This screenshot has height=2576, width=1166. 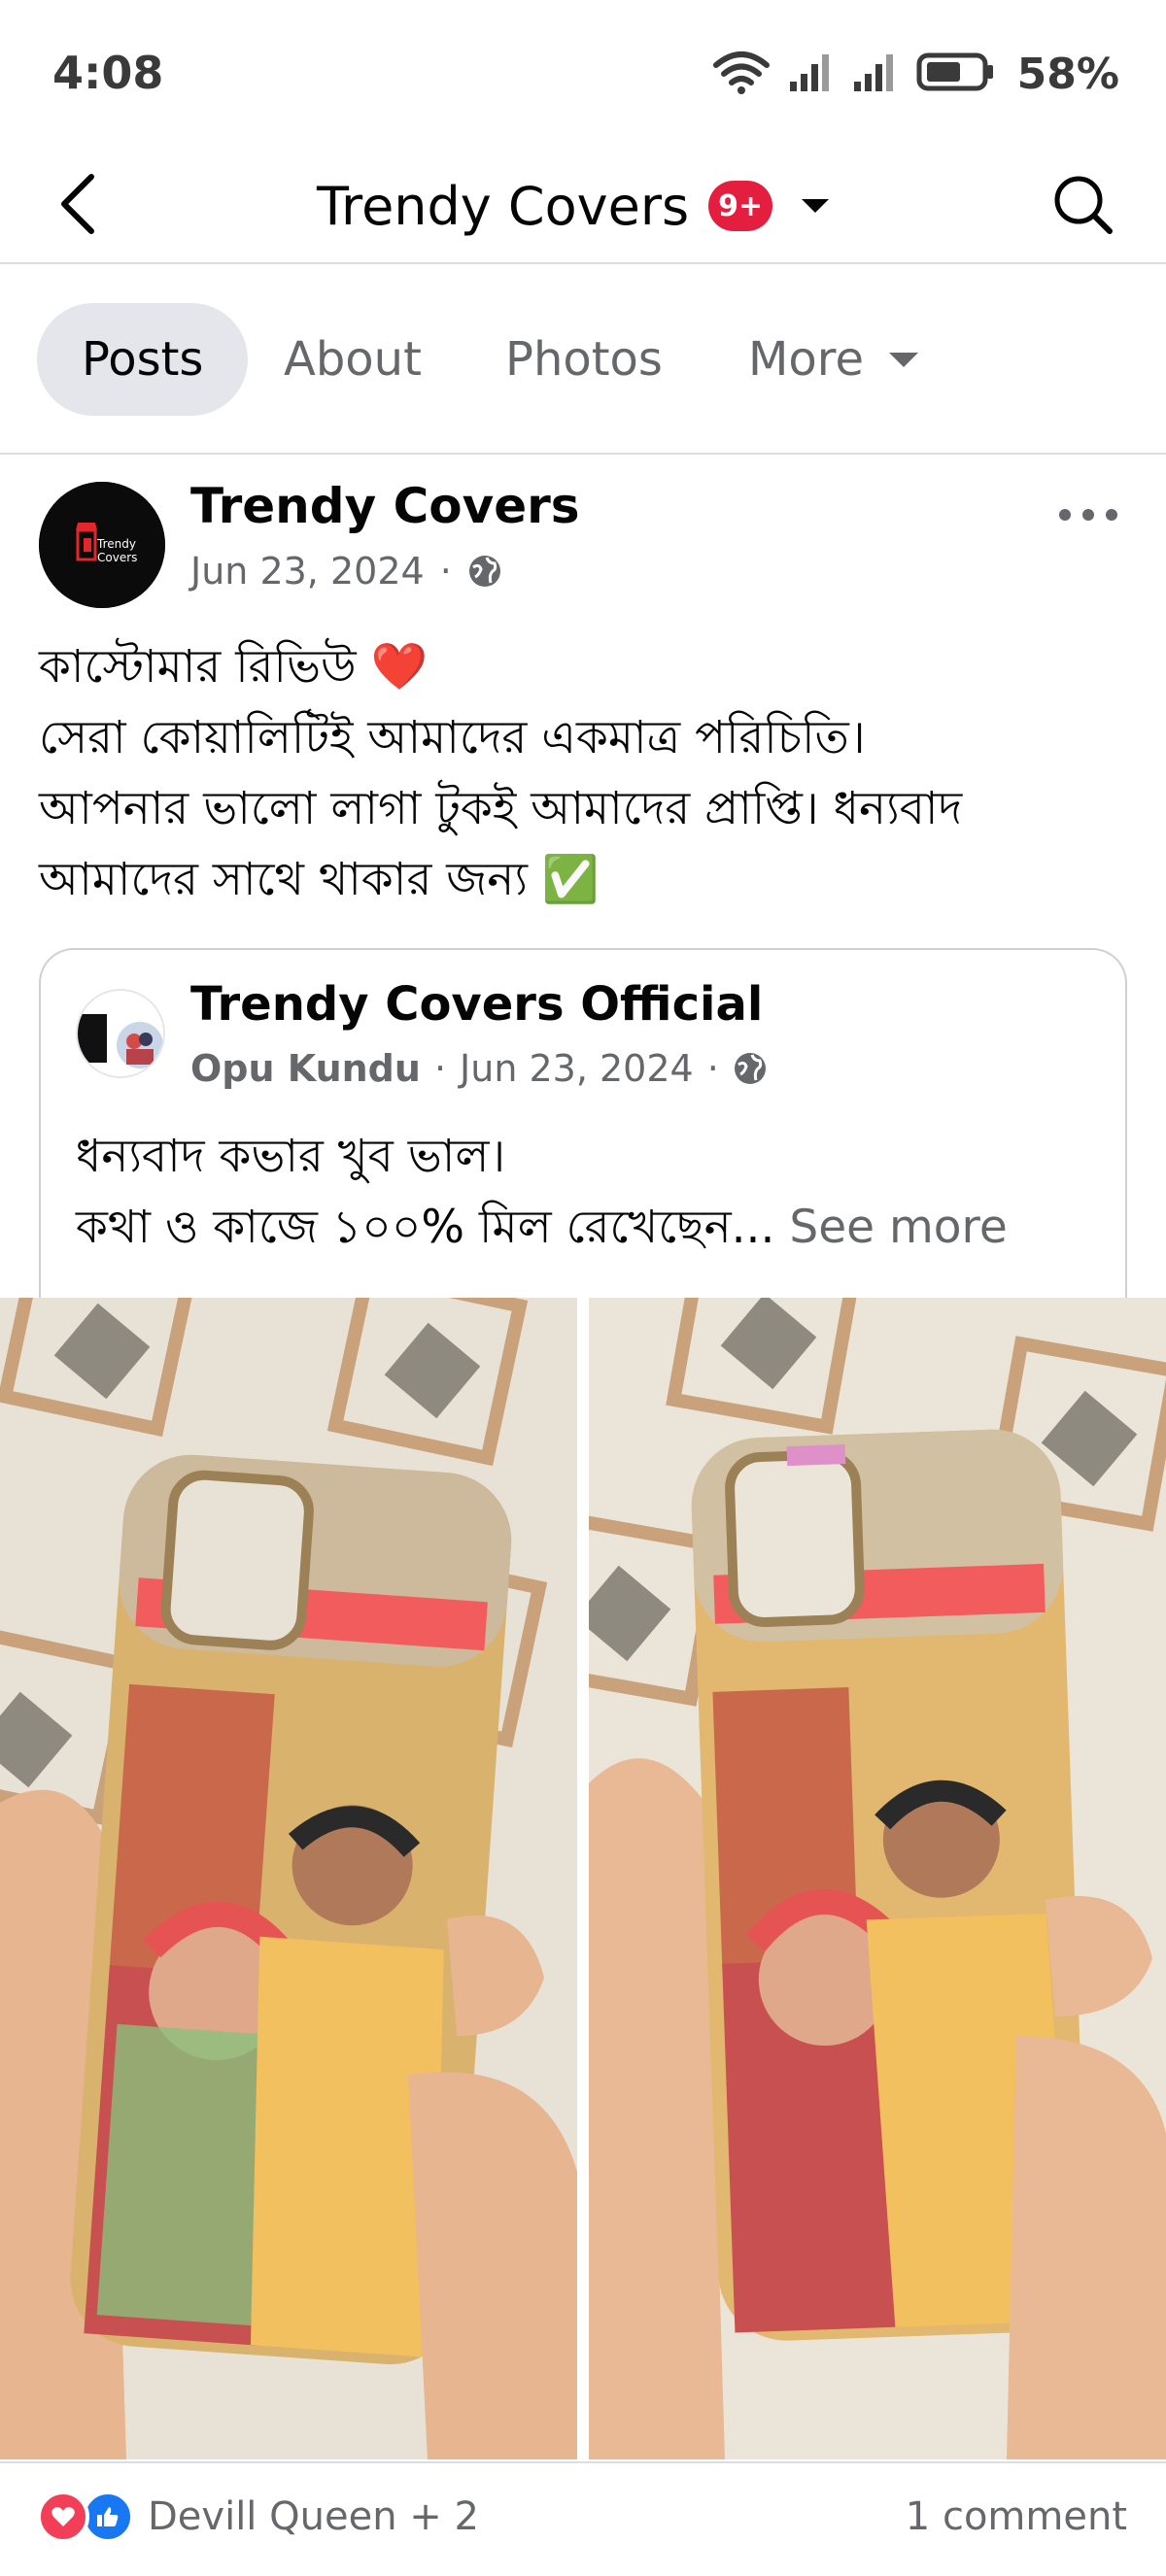 What do you see at coordinates (108, 2517) in the screenshot?
I see `like-reaction-icon` at bounding box center [108, 2517].